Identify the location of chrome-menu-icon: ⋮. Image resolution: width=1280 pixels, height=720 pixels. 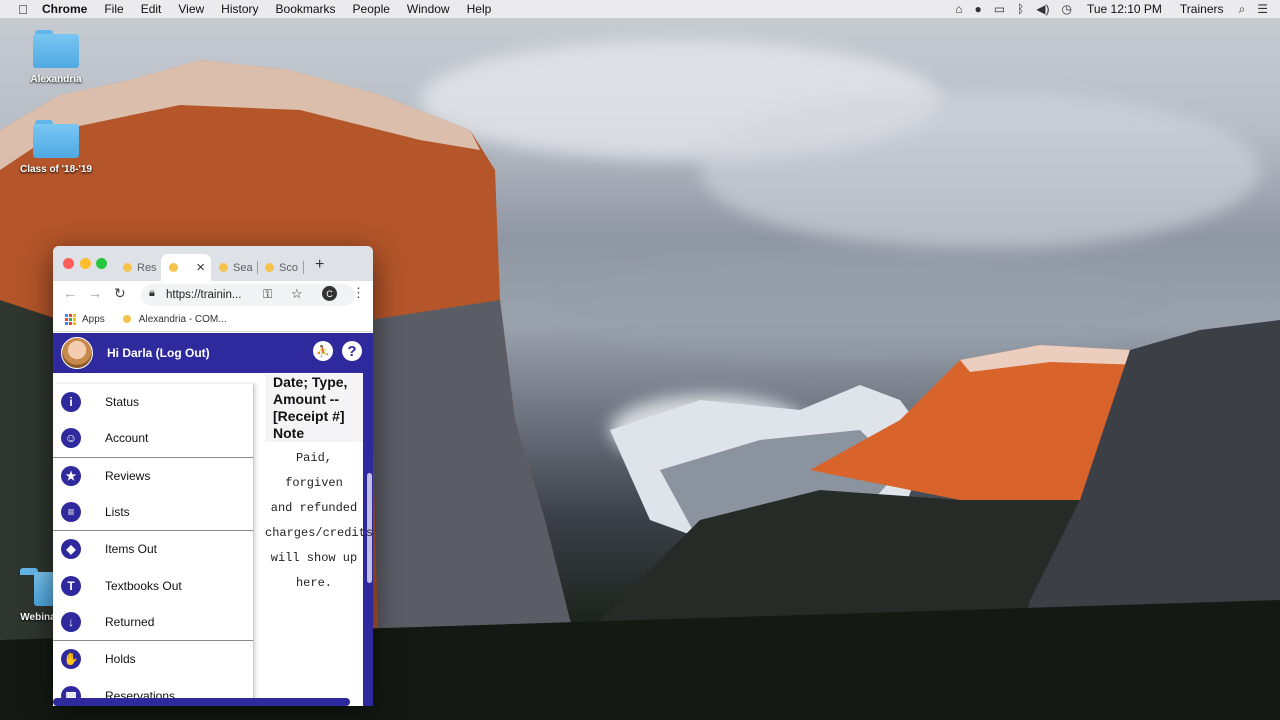
(358, 293).